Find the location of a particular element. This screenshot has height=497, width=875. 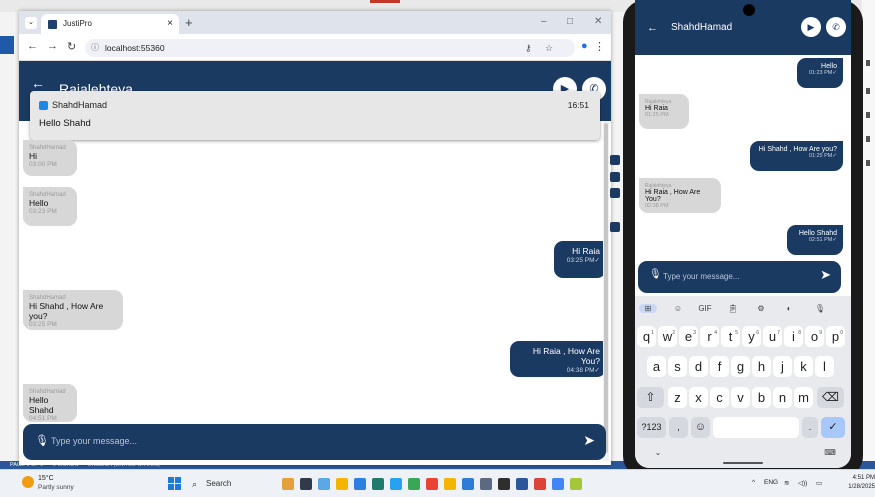

key-j: j is located at coordinates (782, 366).